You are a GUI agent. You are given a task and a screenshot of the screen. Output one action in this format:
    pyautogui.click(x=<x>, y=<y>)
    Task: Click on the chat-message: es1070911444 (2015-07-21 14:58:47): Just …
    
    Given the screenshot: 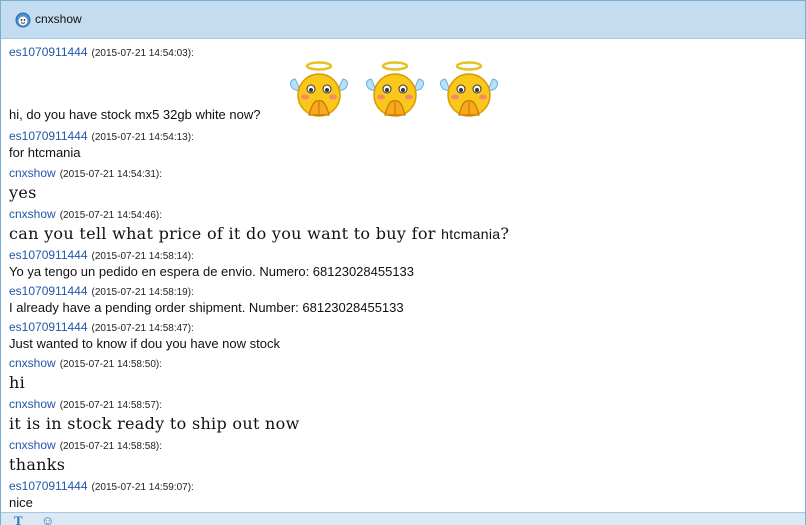 What is the action you would take?
    pyautogui.click(x=399, y=335)
    